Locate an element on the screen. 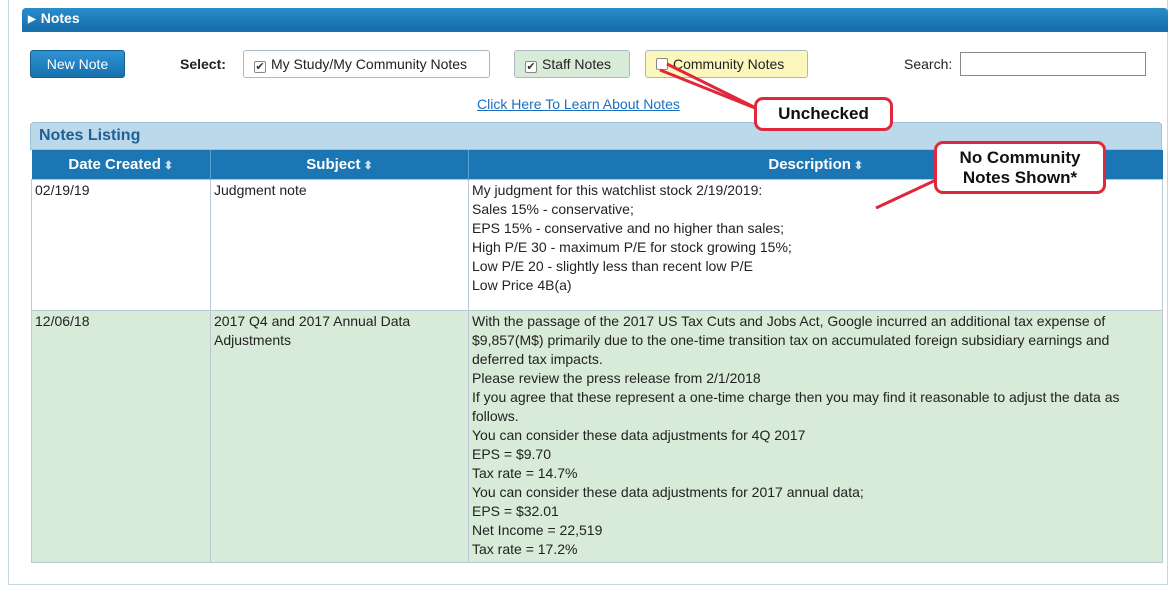 The width and height of the screenshot is (1173, 589). checkbox-unchecked-icon is located at coordinates (662, 64).